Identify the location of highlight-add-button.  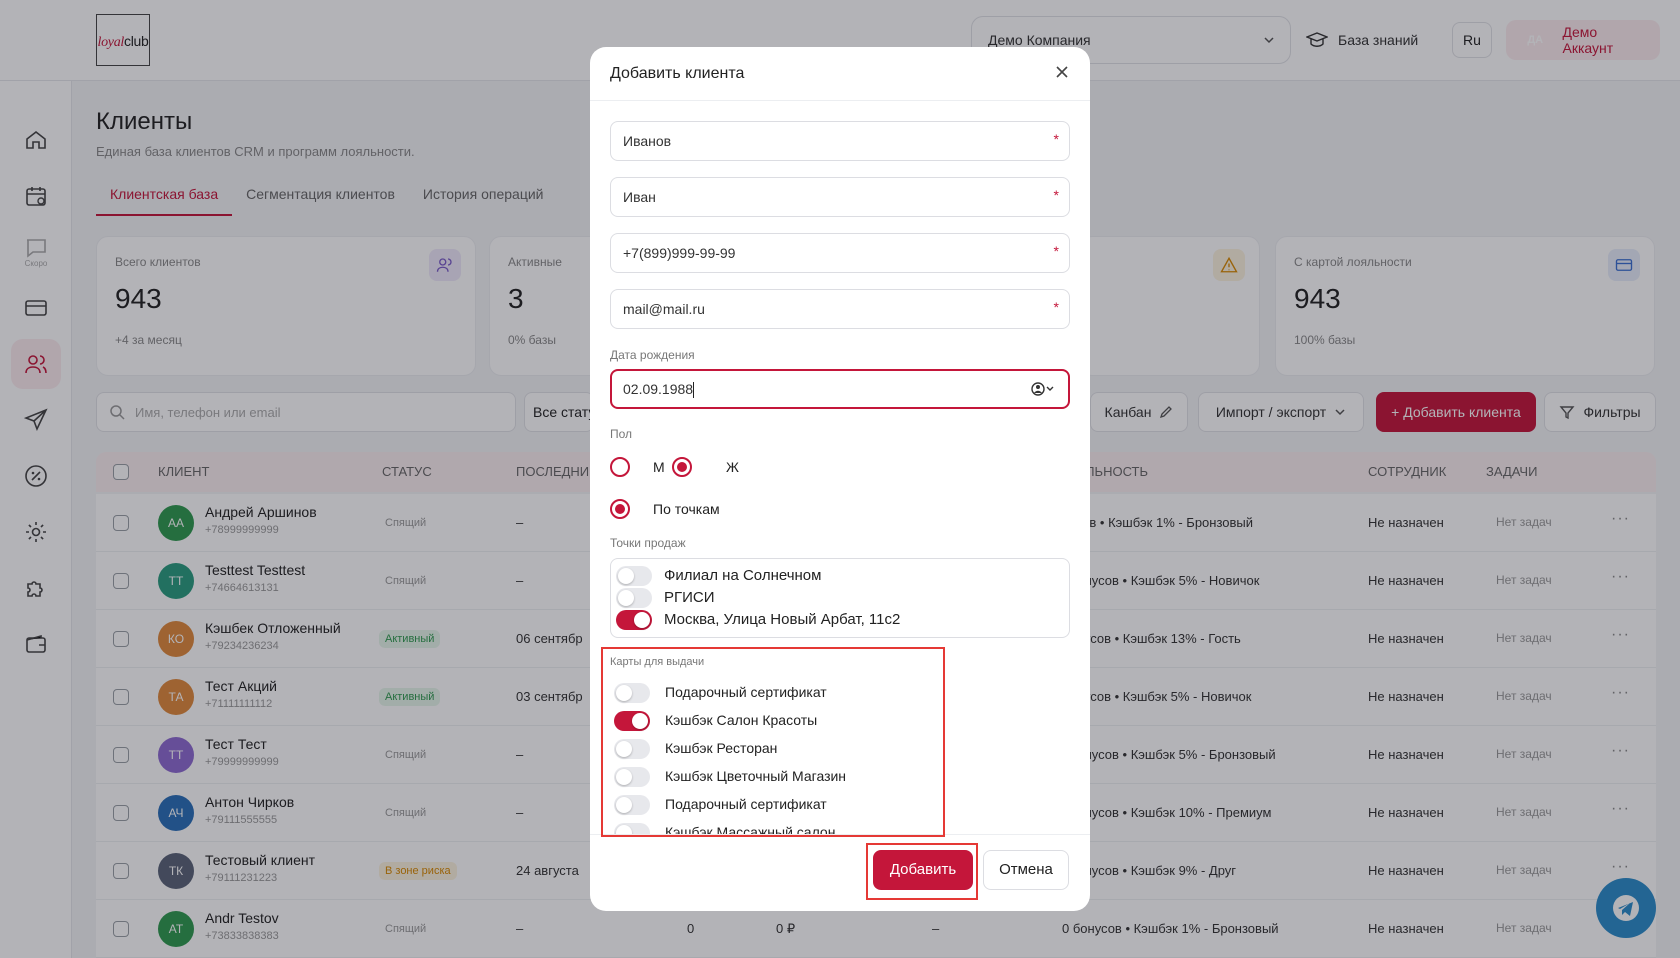
(922, 871).